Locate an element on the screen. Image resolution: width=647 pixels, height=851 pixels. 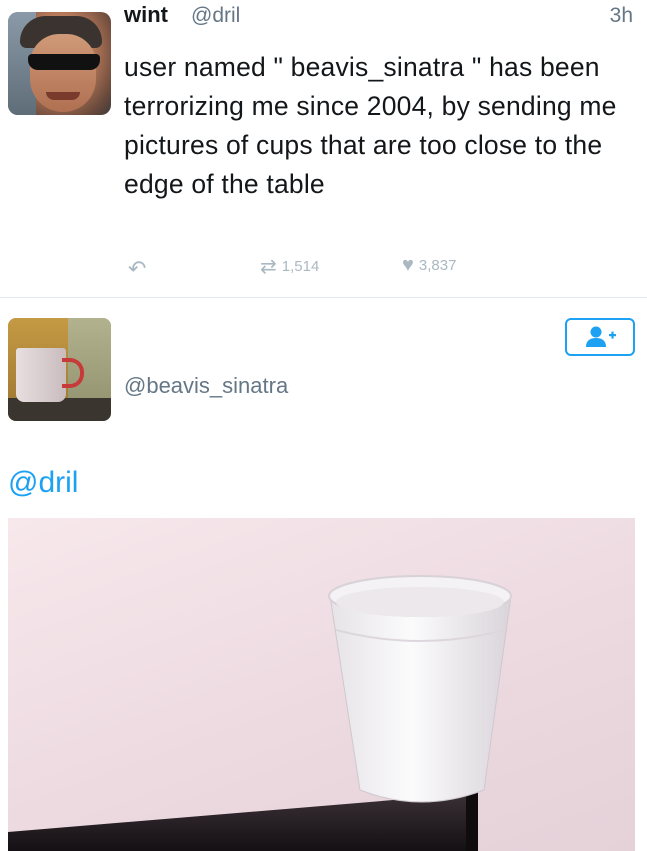
like-count: 3,837 is located at coordinates (437, 265).